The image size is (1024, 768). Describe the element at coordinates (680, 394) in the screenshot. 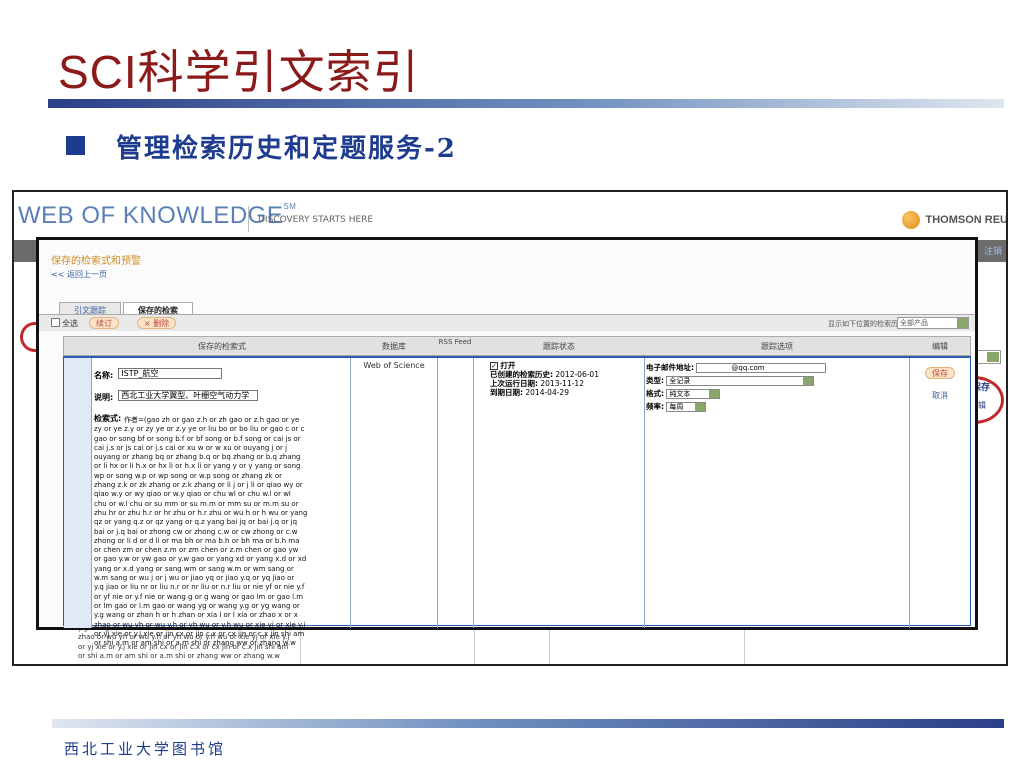

I see `format-value: 纯文本` at that location.